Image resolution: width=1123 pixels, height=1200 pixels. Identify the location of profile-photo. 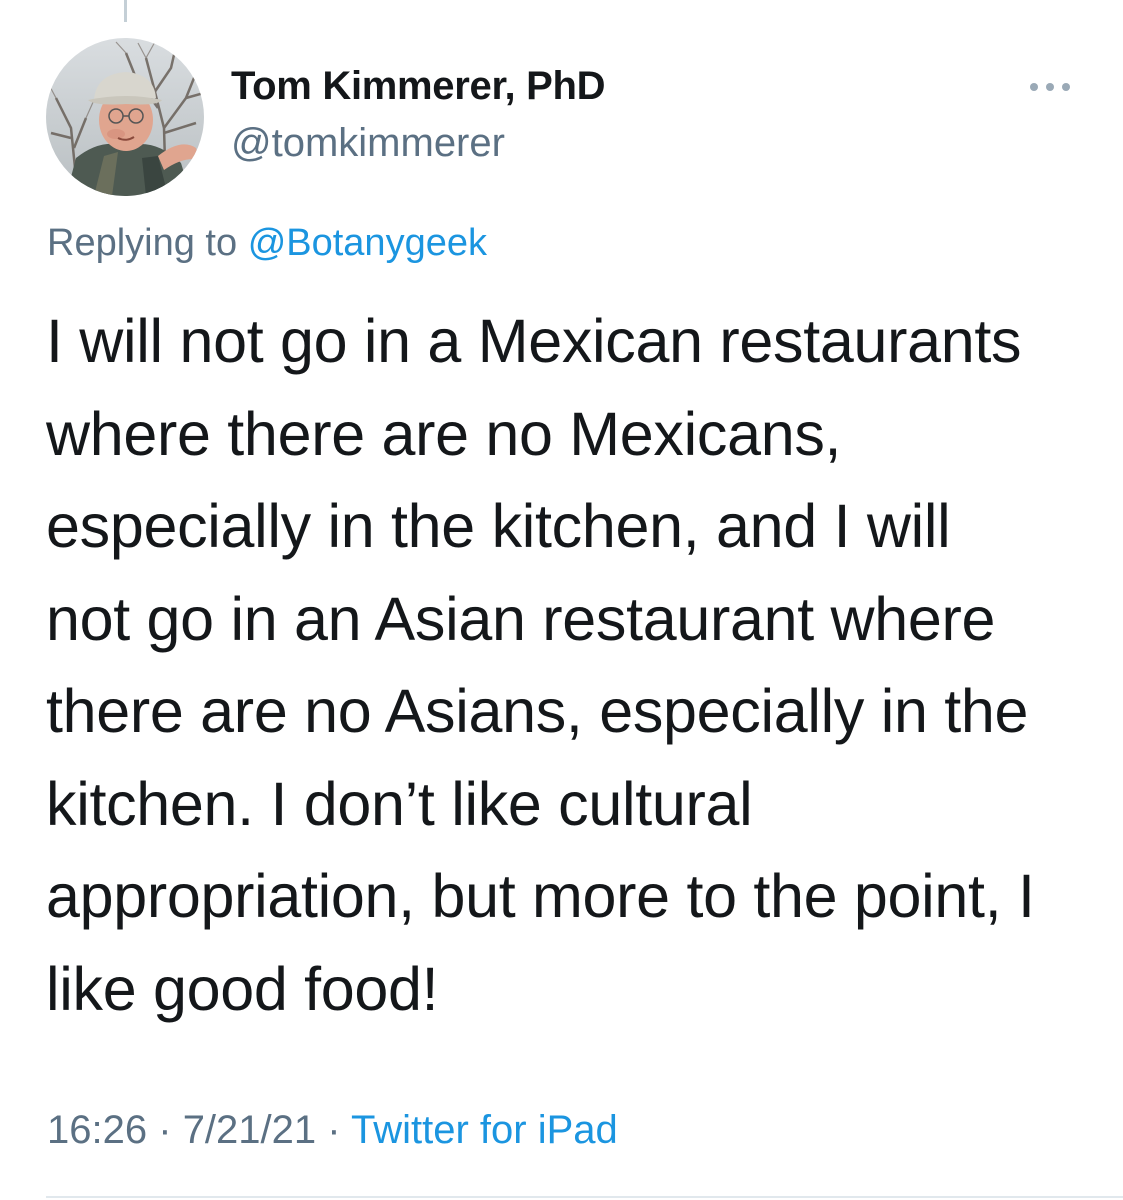
(125, 117).